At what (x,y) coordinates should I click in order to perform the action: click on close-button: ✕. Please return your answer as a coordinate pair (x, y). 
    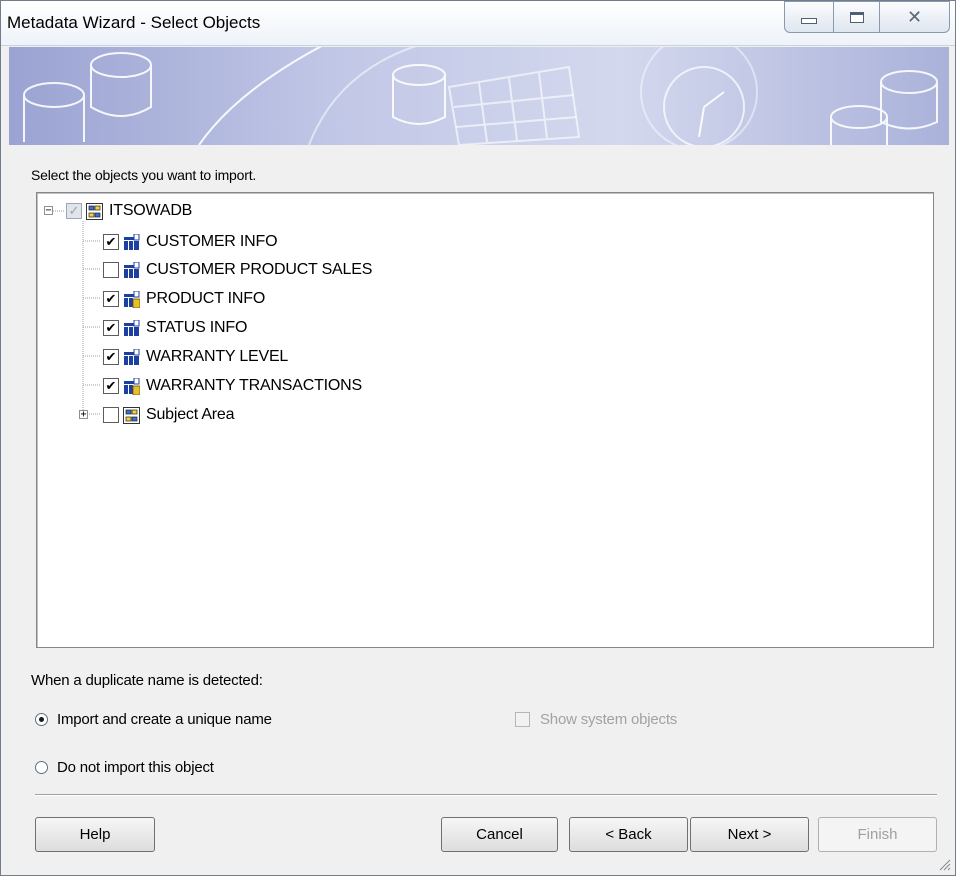
    Looking at the image, I should click on (915, 17).